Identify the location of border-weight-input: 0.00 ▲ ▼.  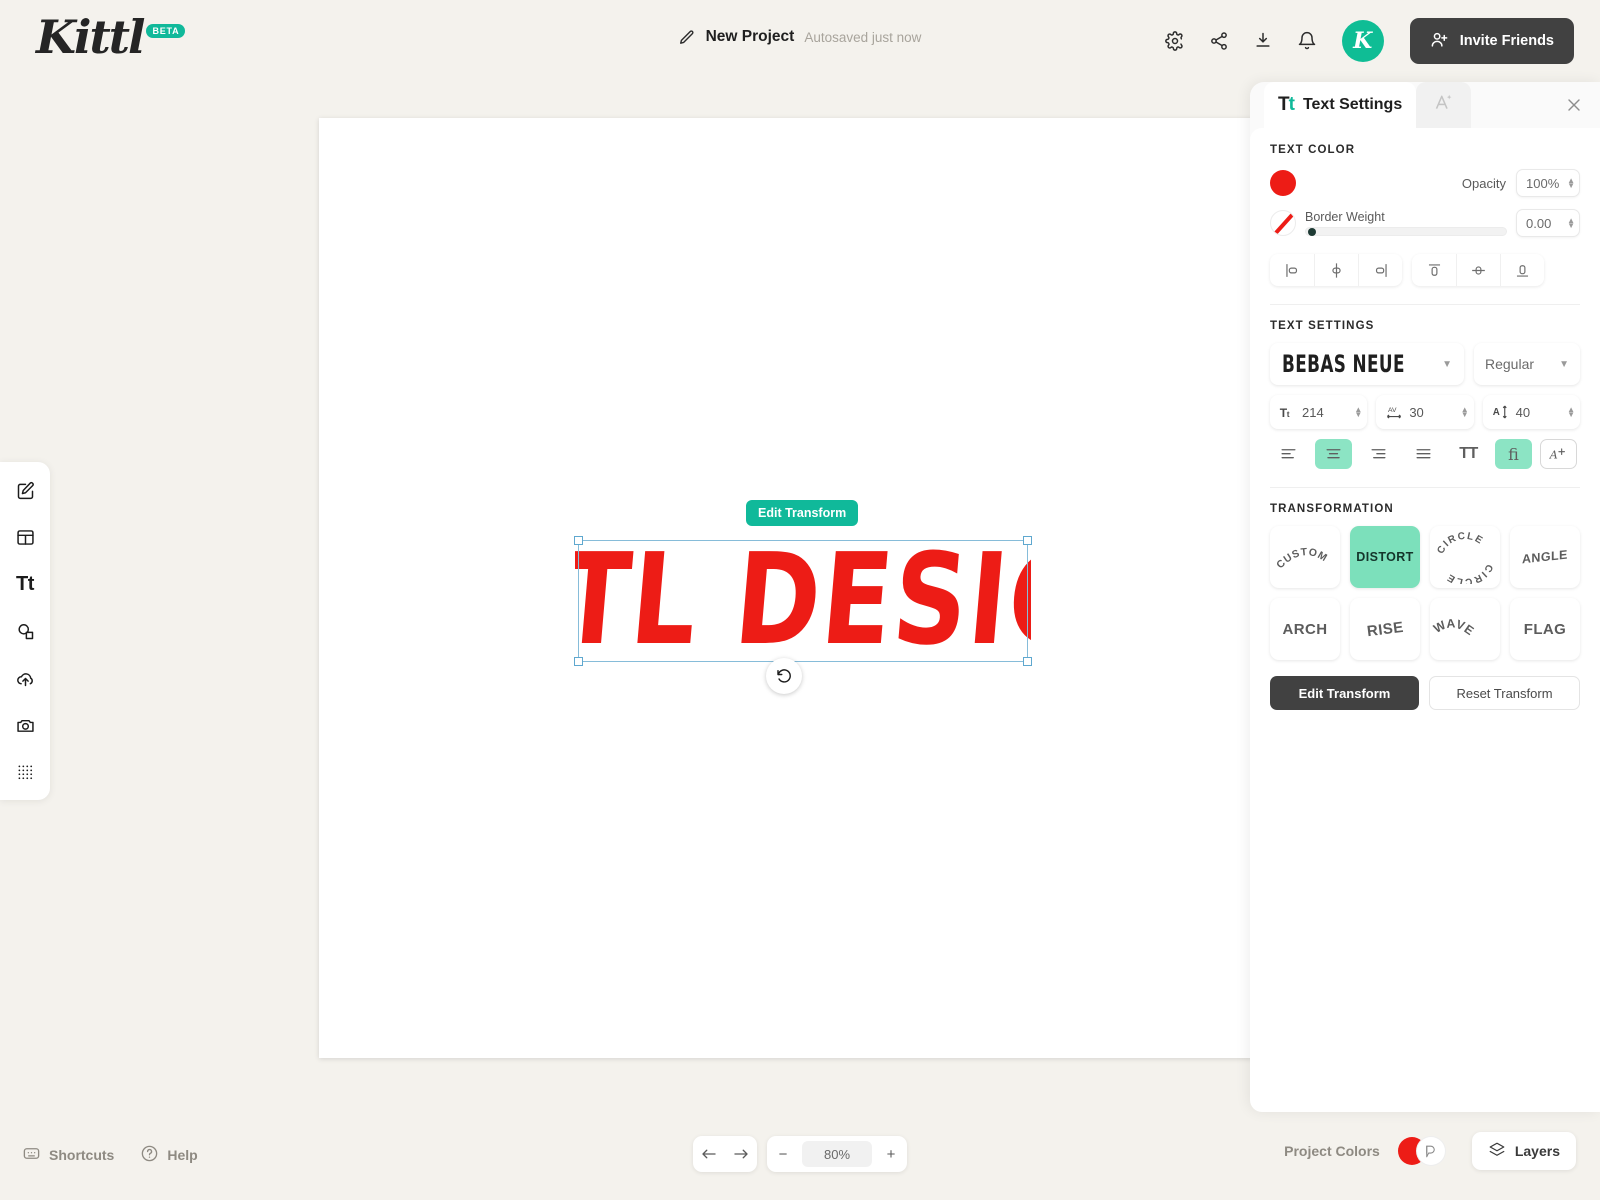
(1548, 223).